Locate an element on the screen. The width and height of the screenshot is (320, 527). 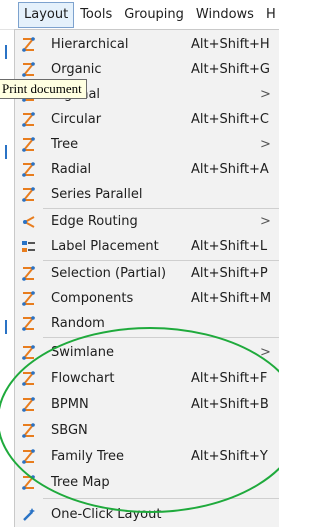
menu-item-label: SBGN is located at coordinates (69, 430).